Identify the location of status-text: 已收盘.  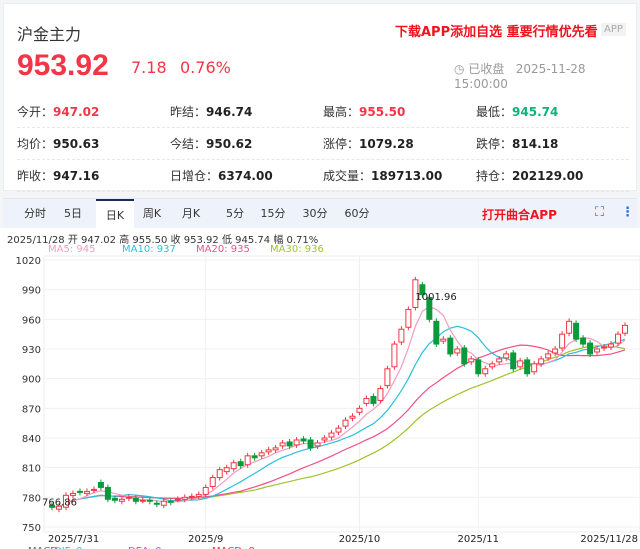
(486, 69).